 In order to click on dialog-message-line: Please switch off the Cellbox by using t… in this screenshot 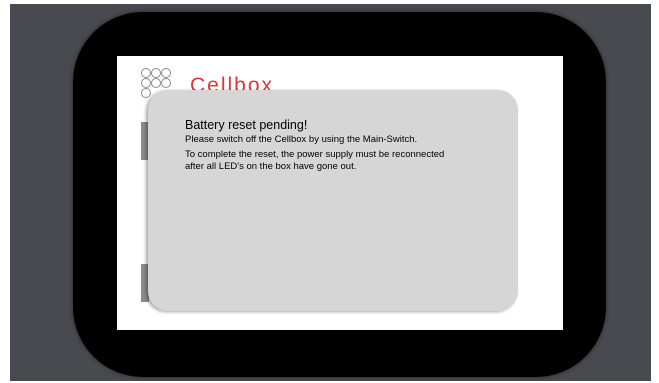, I will do `click(301, 139)`.